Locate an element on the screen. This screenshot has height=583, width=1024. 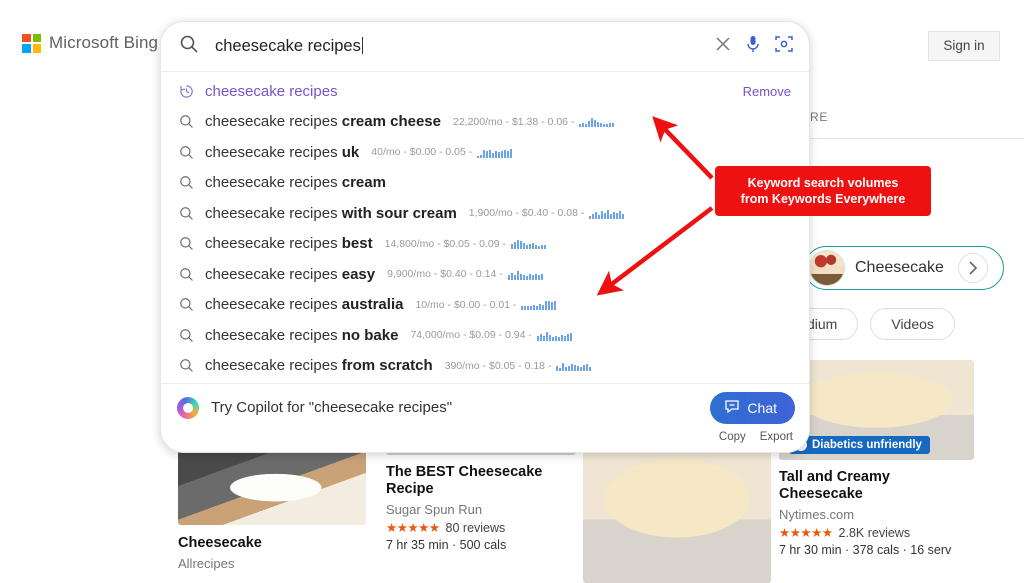
suggestion-text: cheesecake recipes no bake is located at coordinates (302, 335).